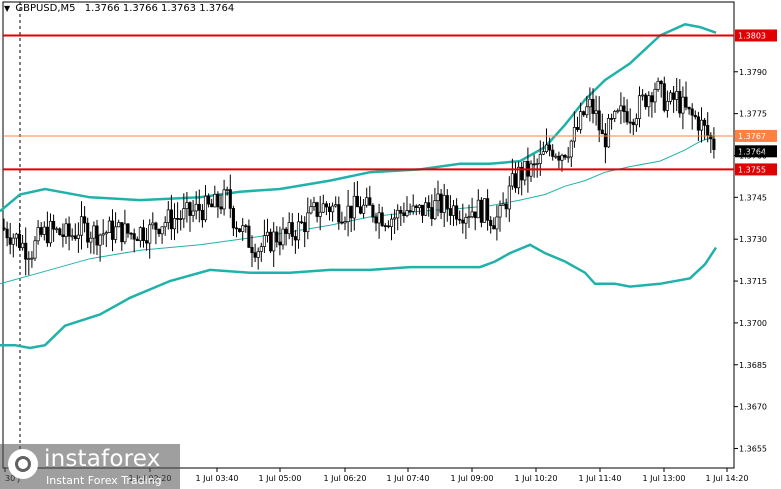 The width and height of the screenshot is (781, 489). I want to click on y-tick-label: 1.3655, so click(753, 448).